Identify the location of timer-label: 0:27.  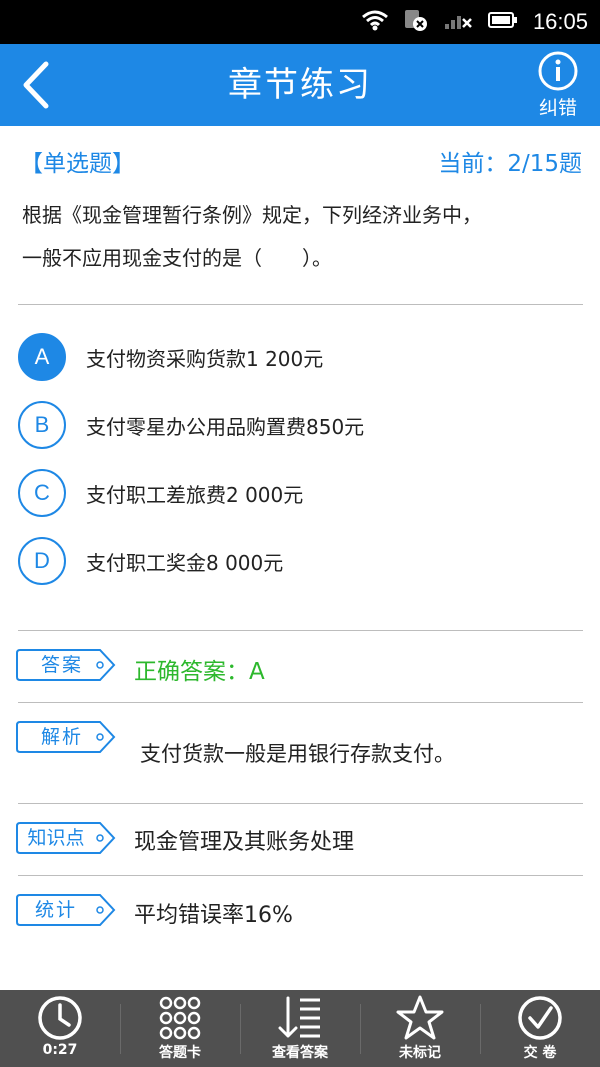
(60, 1050).